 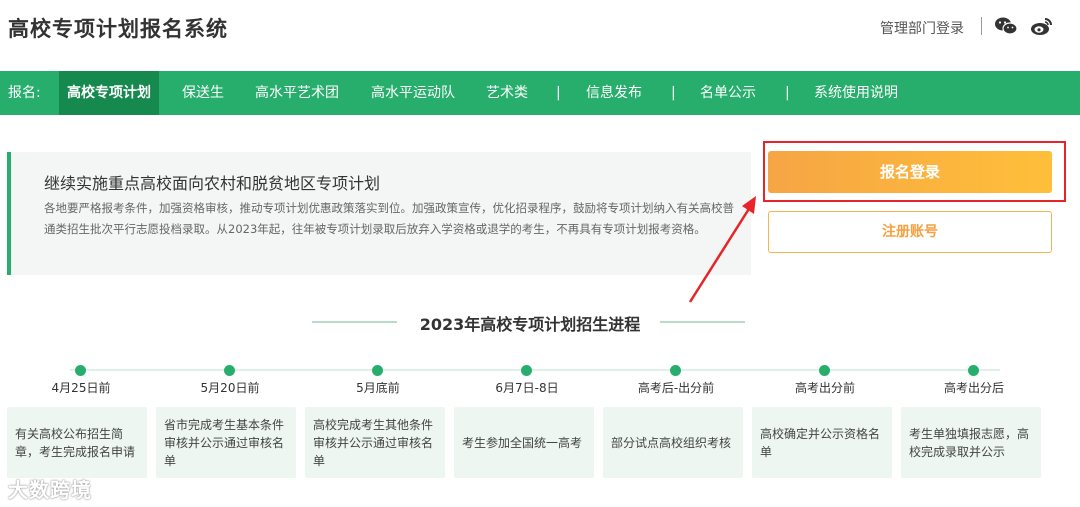 What do you see at coordinates (535, 370) in the screenshot?
I see `timeline-line` at bounding box center [535, 370].